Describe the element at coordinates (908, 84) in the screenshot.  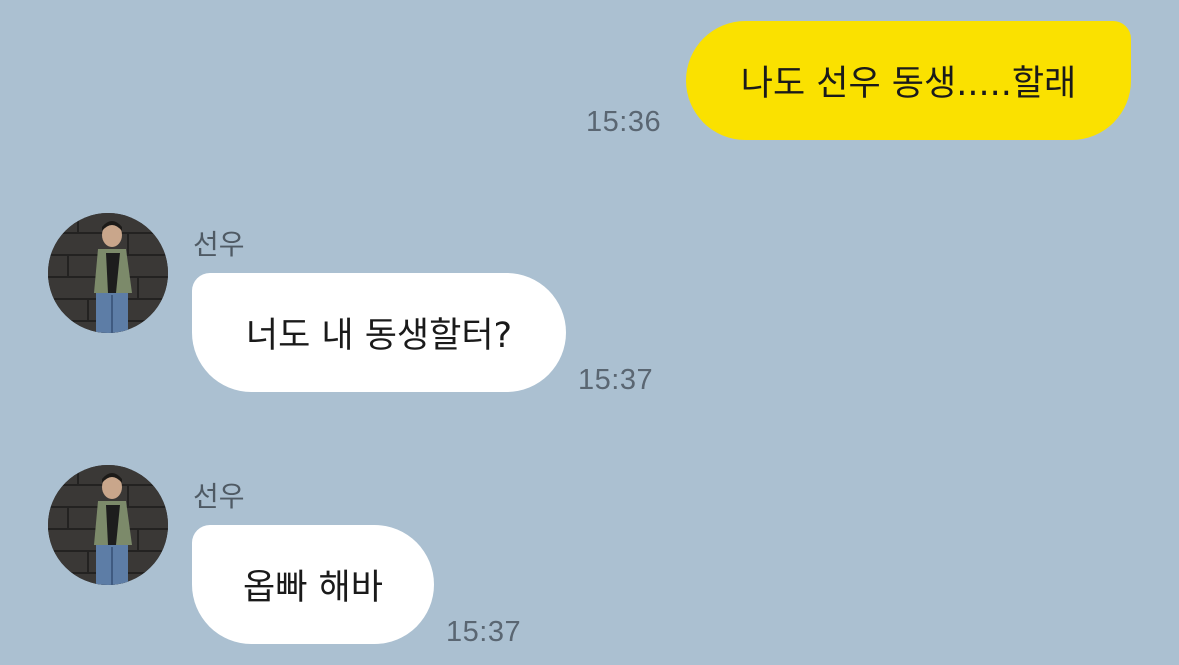
I see `message-text: 나도 선우 동생.....할래` at that location.